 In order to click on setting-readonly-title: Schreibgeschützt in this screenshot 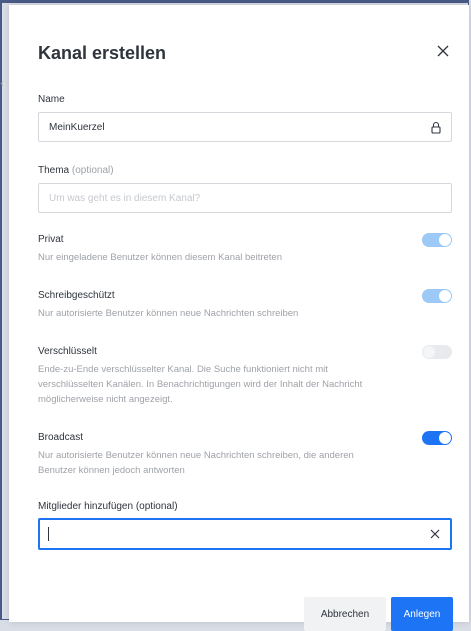, I will do `click(76, 295)`.